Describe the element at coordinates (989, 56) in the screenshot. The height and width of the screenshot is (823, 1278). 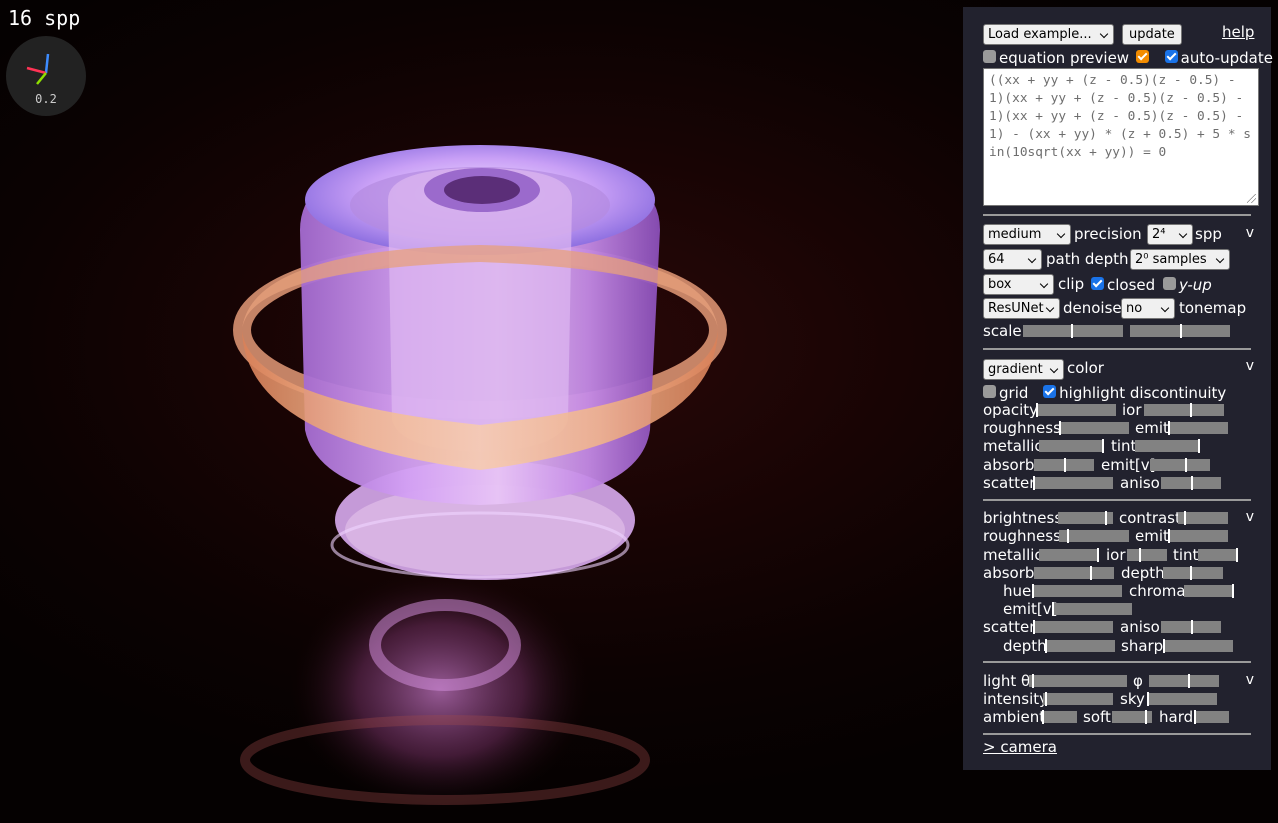
I see `equation-preview-checkbox` at that location.